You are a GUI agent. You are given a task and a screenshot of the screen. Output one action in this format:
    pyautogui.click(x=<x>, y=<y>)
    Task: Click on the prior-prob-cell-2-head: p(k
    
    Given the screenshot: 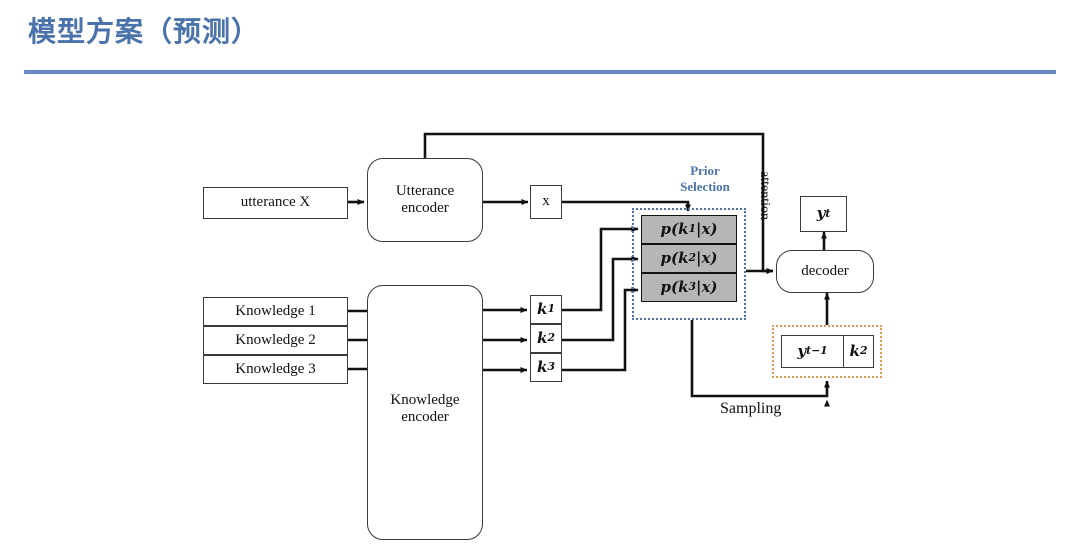 What is the action you would take?
    pyautogui.click(x=674, y=257)
    